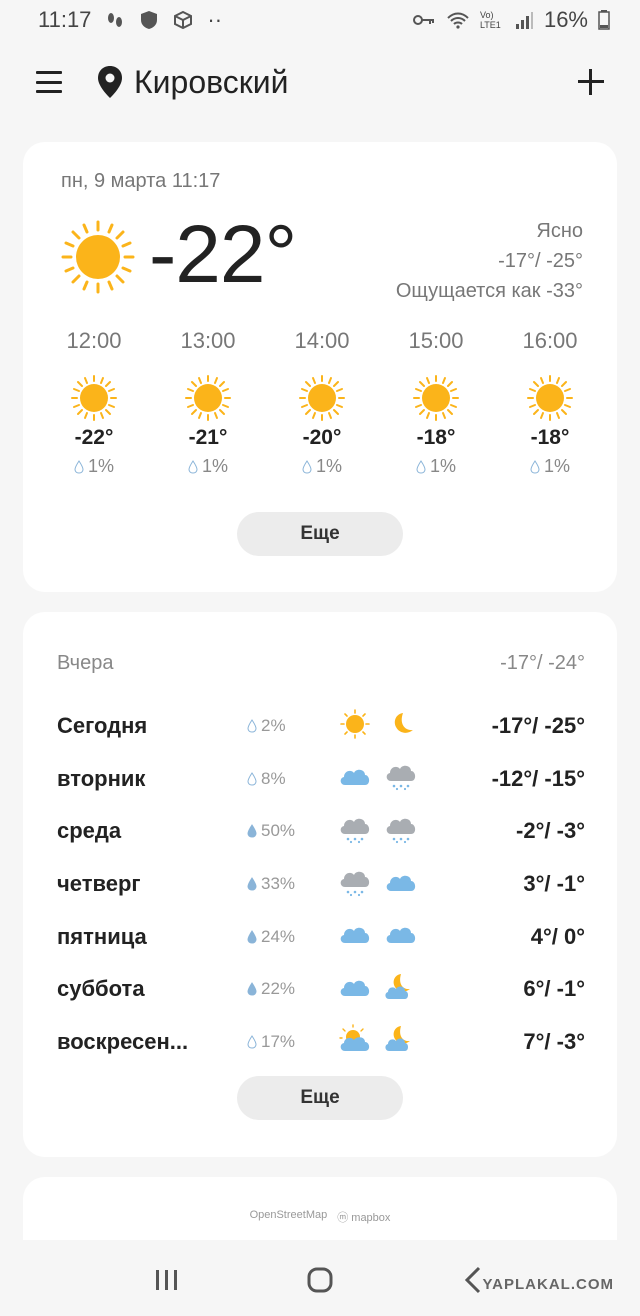 The height and width of the screenshot is (1316, 640). I want to click on day-precip-value: 17%, so click(278, 1041).